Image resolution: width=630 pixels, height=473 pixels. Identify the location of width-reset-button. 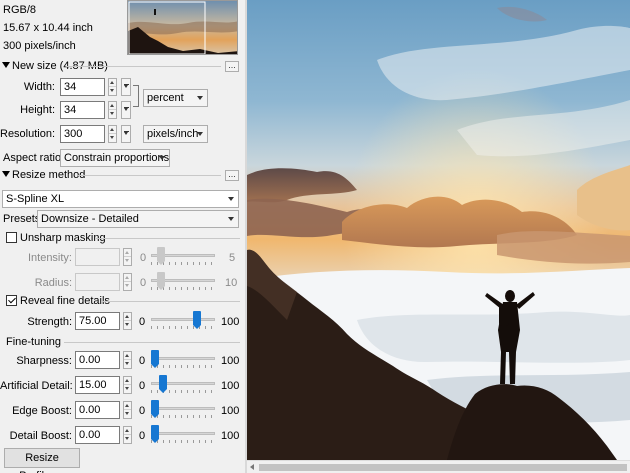
(126, 87).